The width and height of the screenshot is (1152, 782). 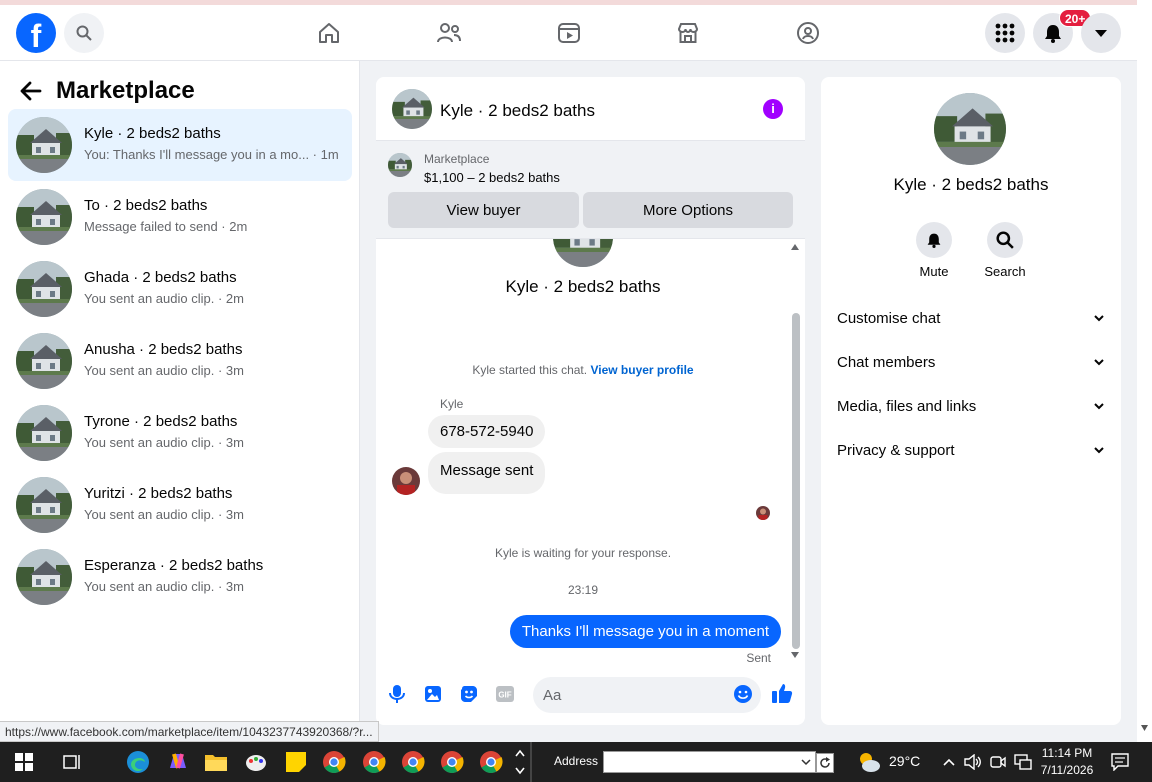 I want to click on read-receipt-avatar, so click(x=763, y=513).